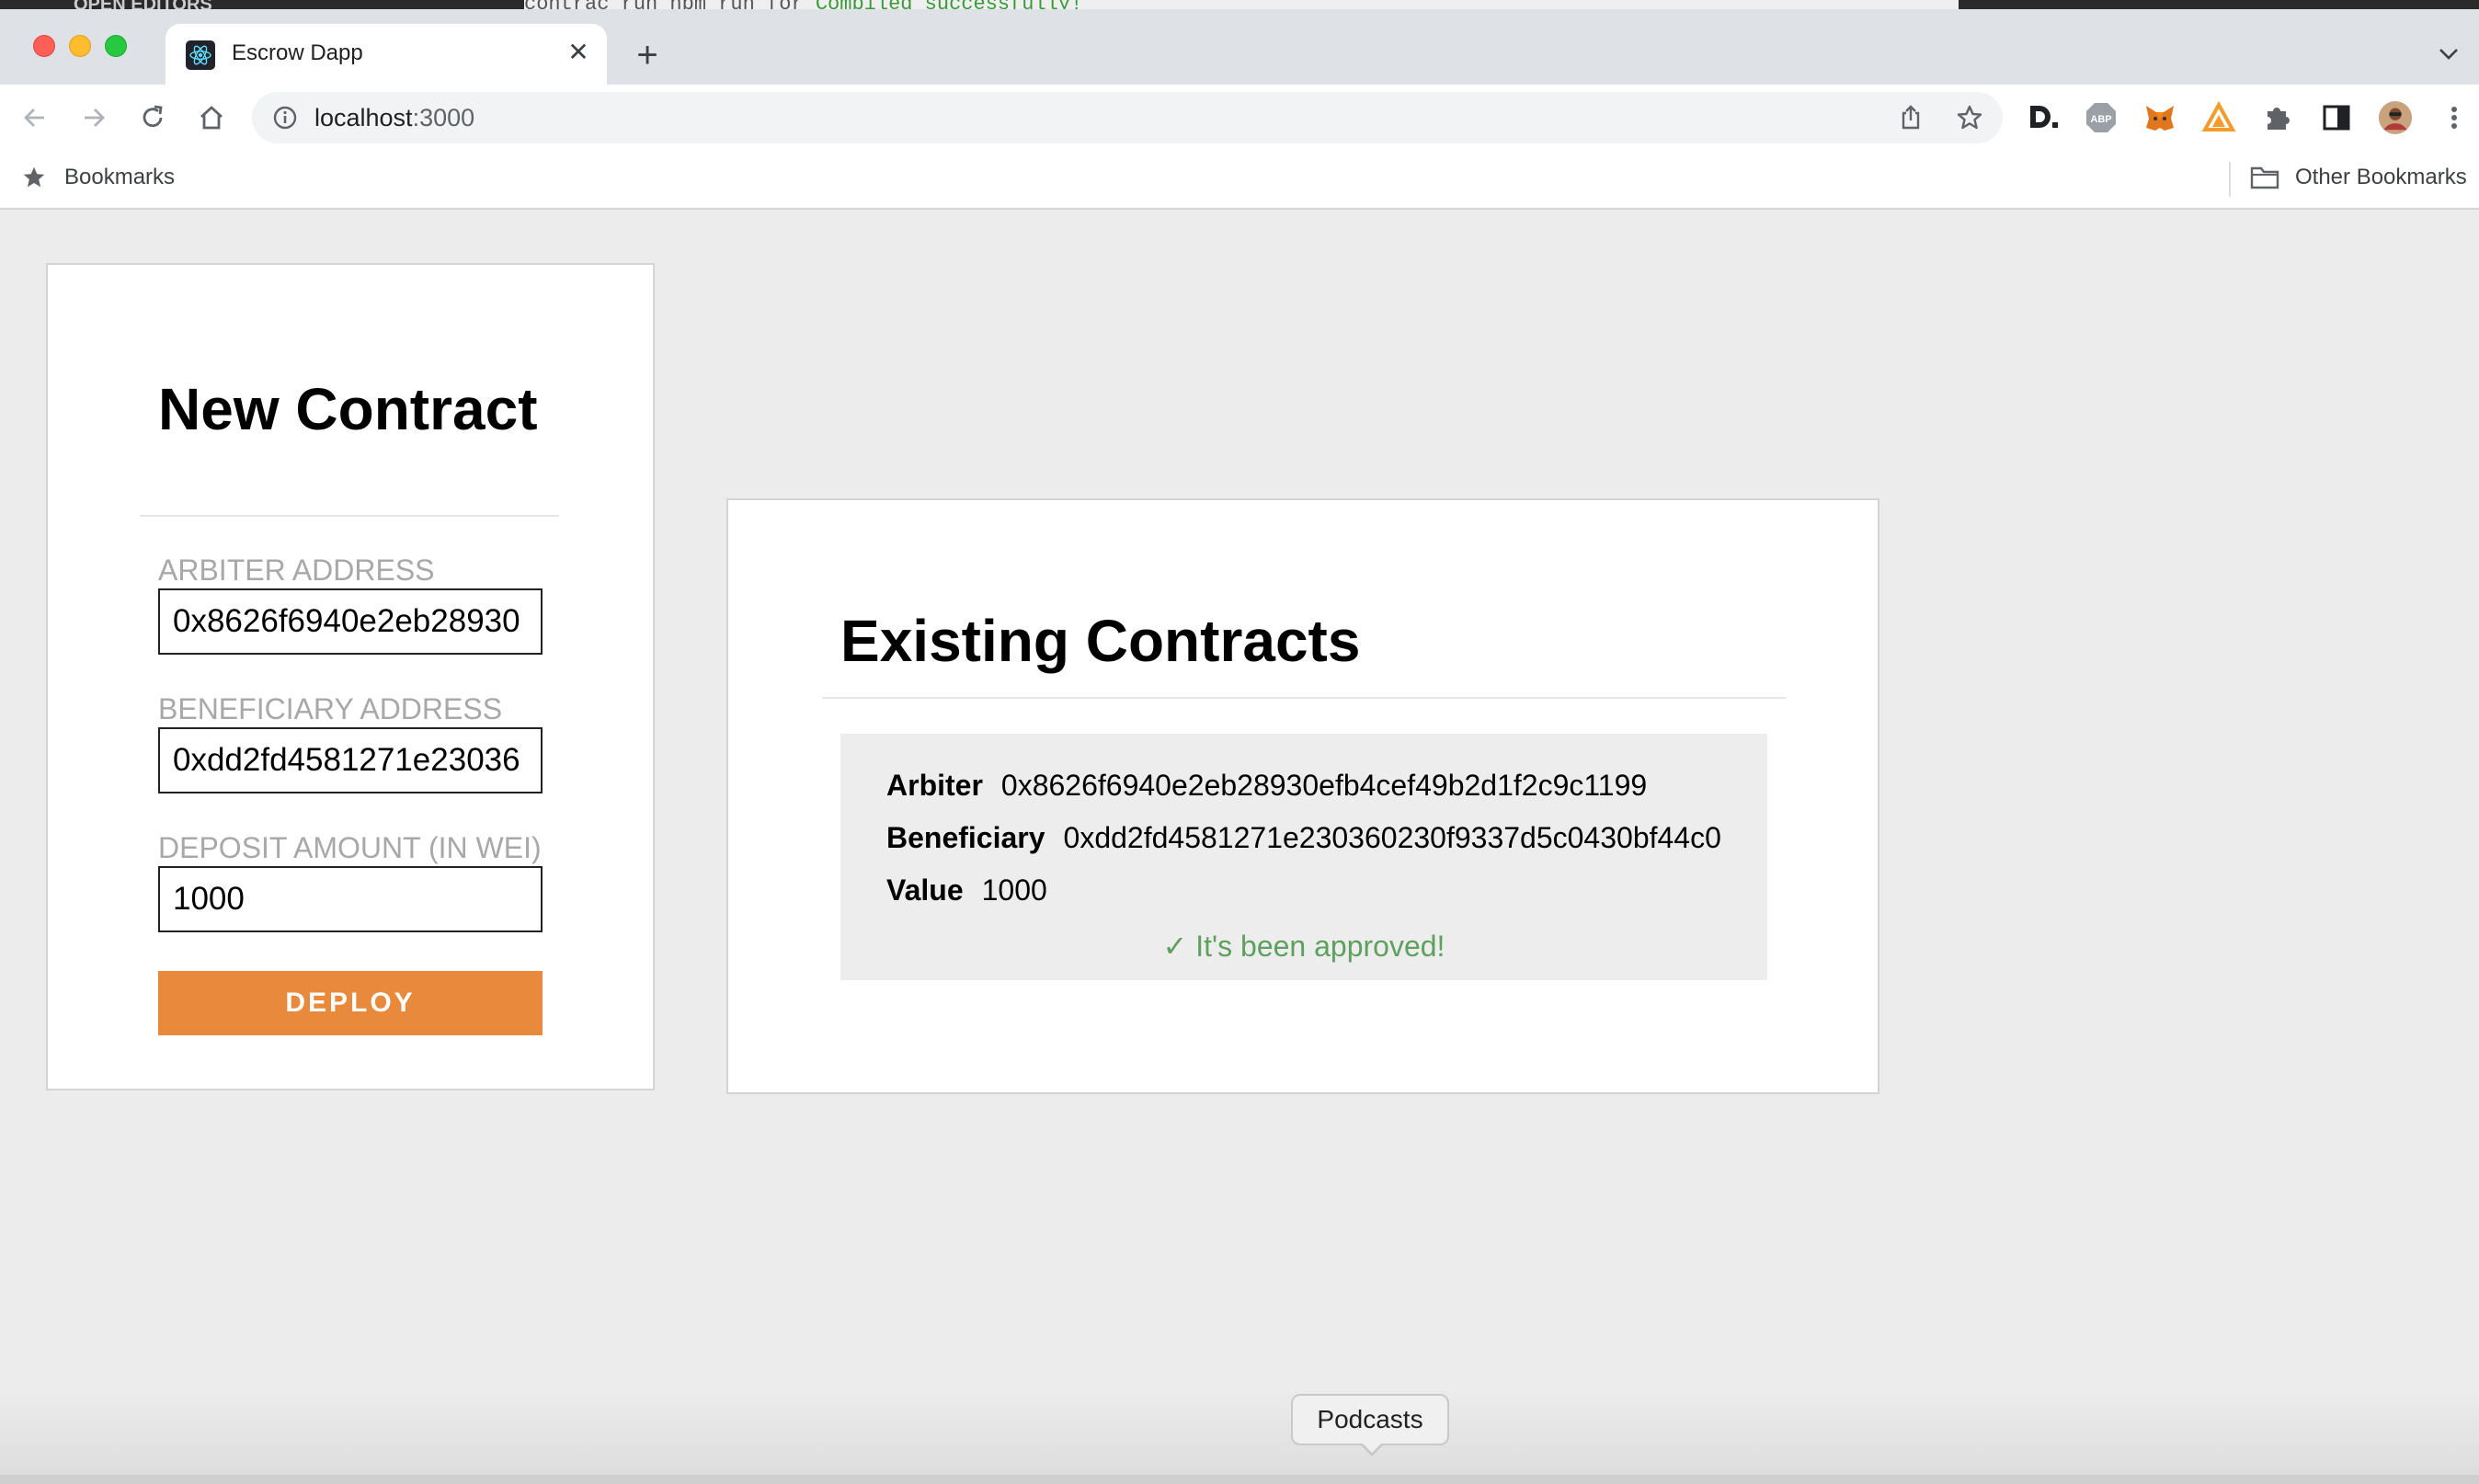 Image resolution: width=2479 pixels, height=1484 pixels. Describe the element at coordinates (200, 55) in the screenshot. I see `react-icon` at that location.